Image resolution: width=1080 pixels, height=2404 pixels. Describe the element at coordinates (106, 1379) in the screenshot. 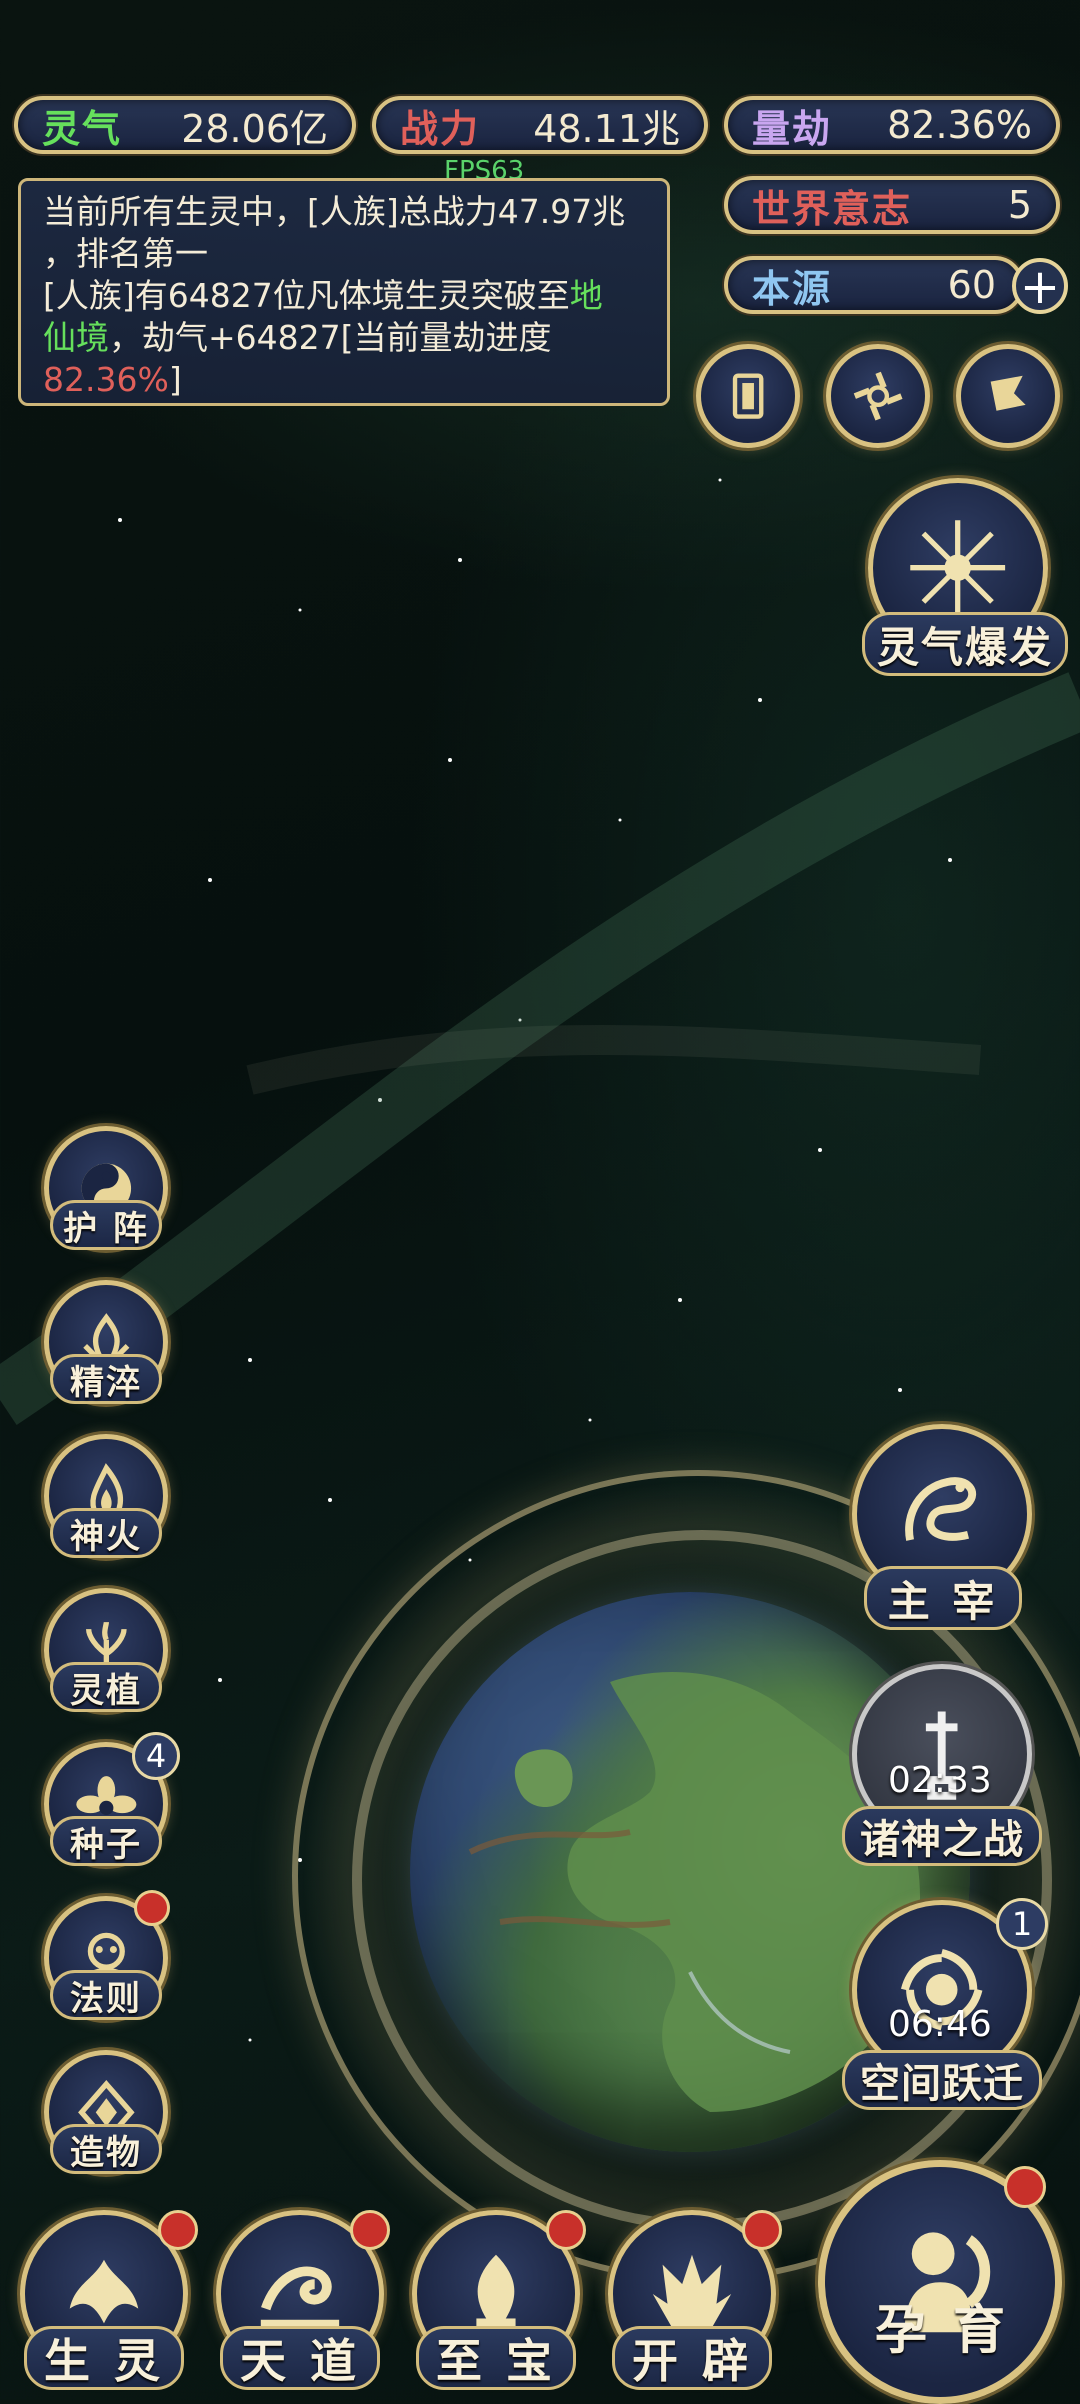

I see `refine-label: 精淬` at that location.